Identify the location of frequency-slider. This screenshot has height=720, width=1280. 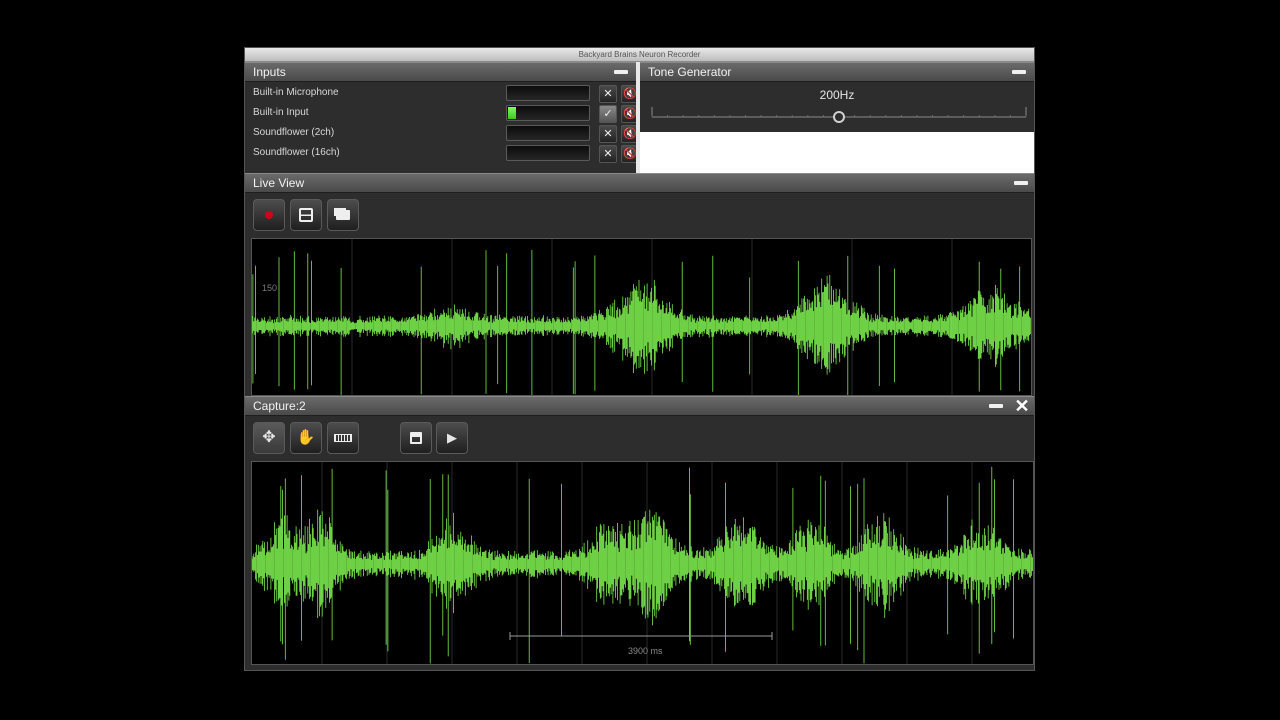
(837, 107).